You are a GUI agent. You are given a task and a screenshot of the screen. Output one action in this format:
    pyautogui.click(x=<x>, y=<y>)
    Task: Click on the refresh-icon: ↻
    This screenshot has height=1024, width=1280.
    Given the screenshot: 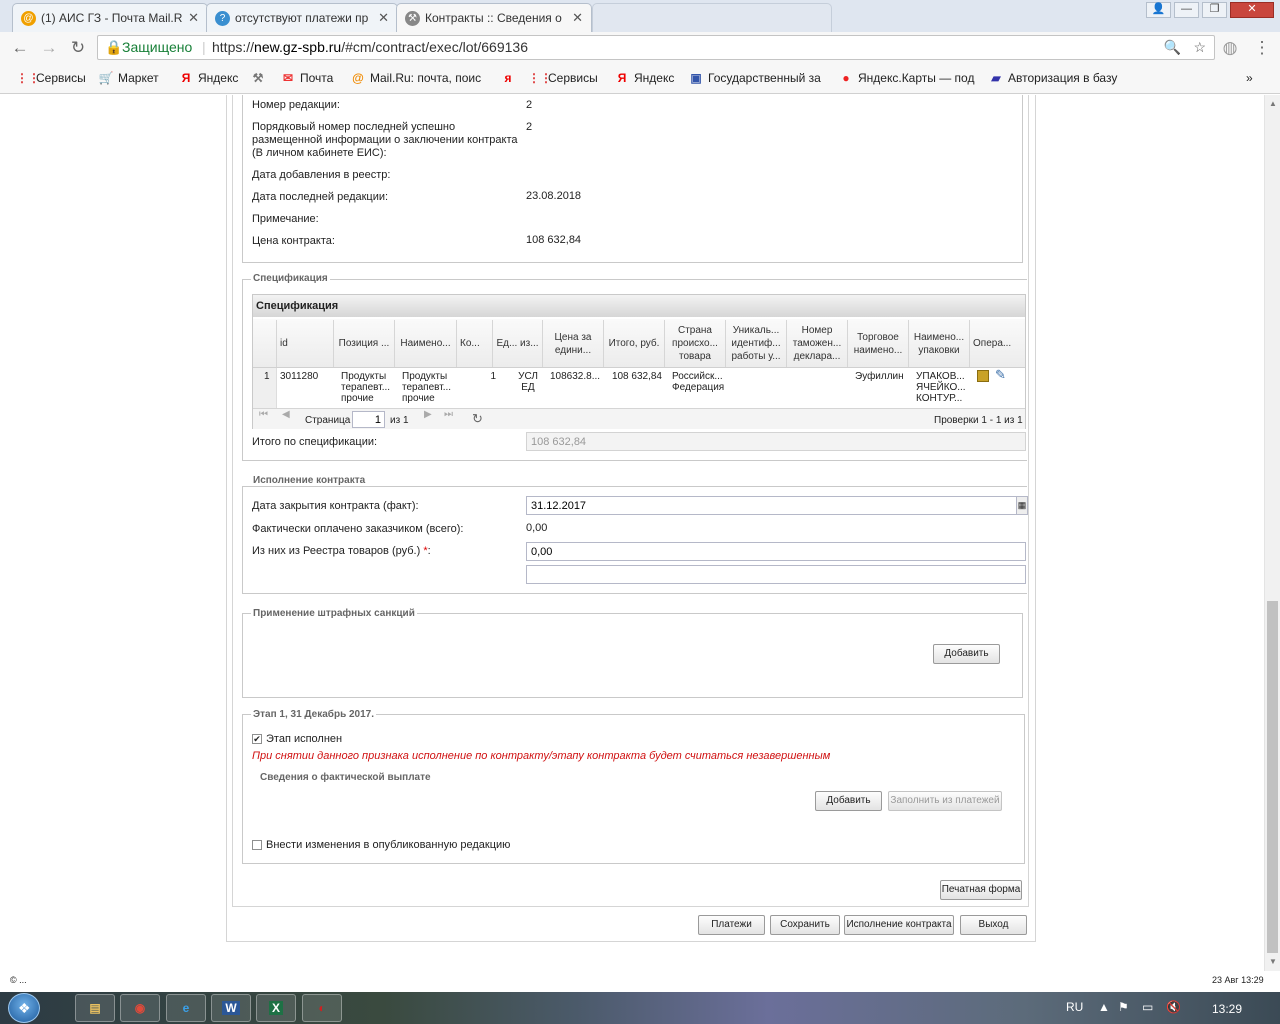 What is the action you would take?
    pyautogui.click(x=477, y=419)
    